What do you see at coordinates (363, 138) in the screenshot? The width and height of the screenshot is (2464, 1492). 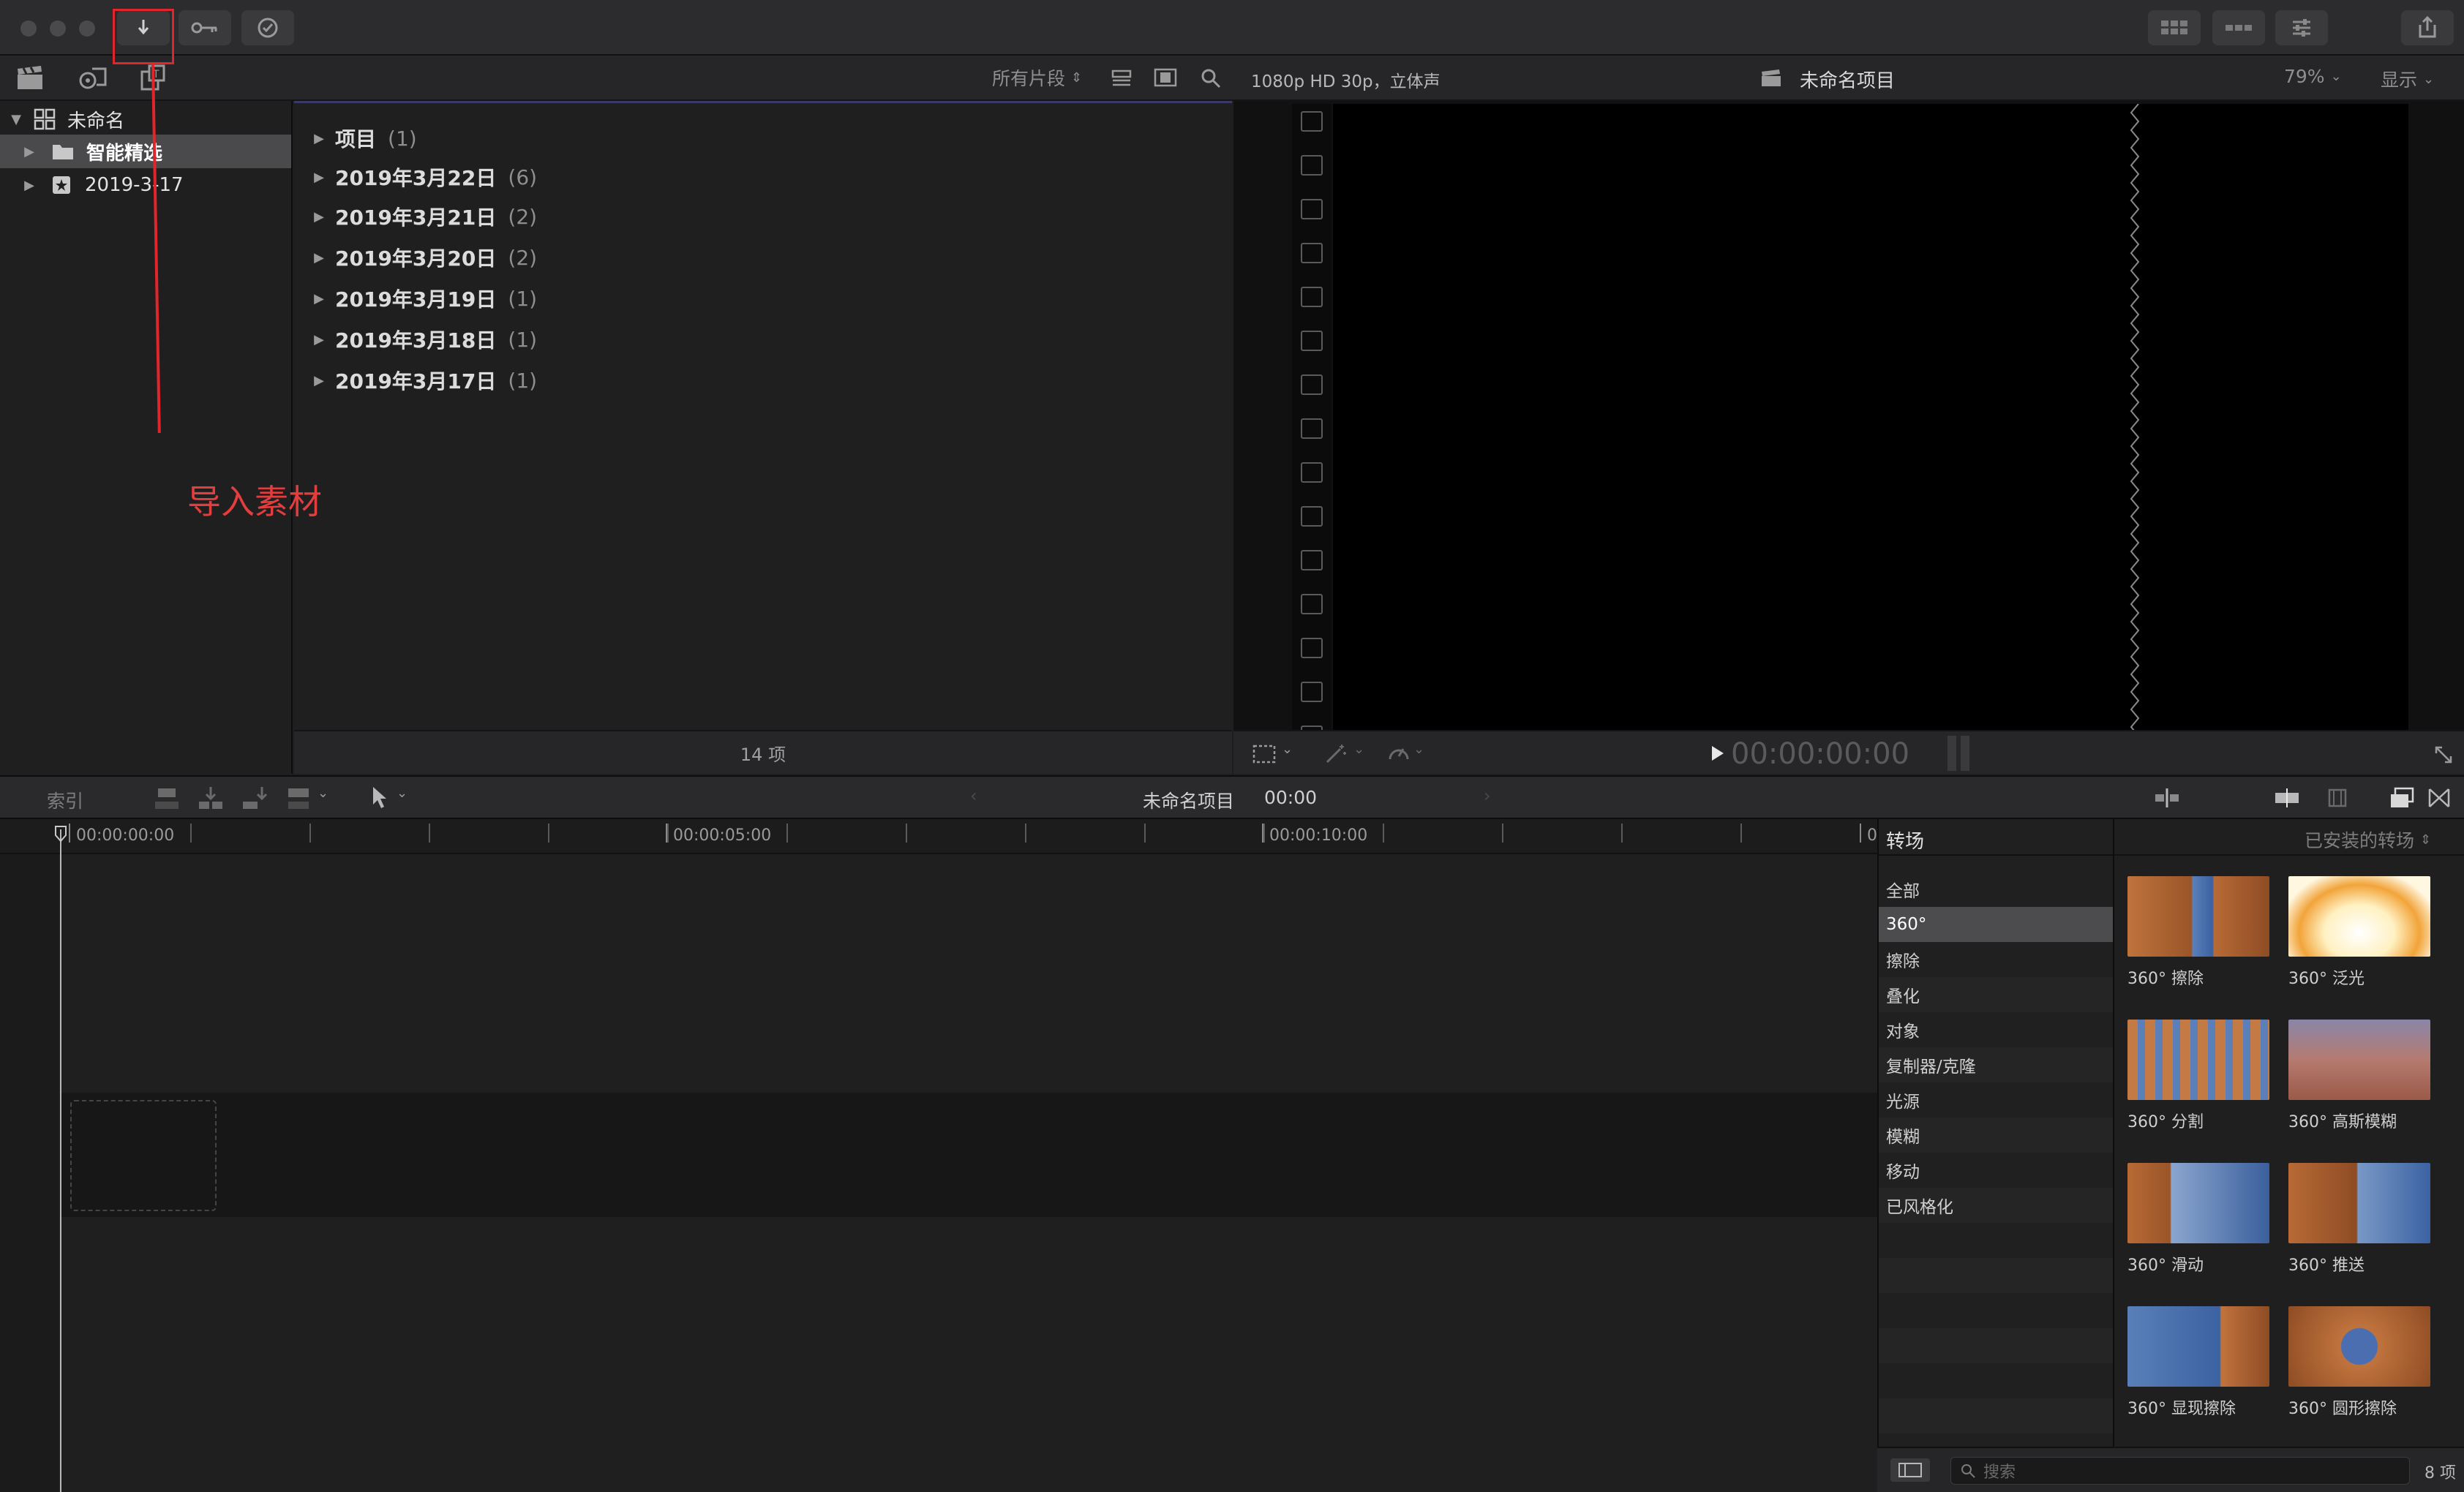 I see `event-row: ▶ 项目 (1)` at bounding box center [363, 138].